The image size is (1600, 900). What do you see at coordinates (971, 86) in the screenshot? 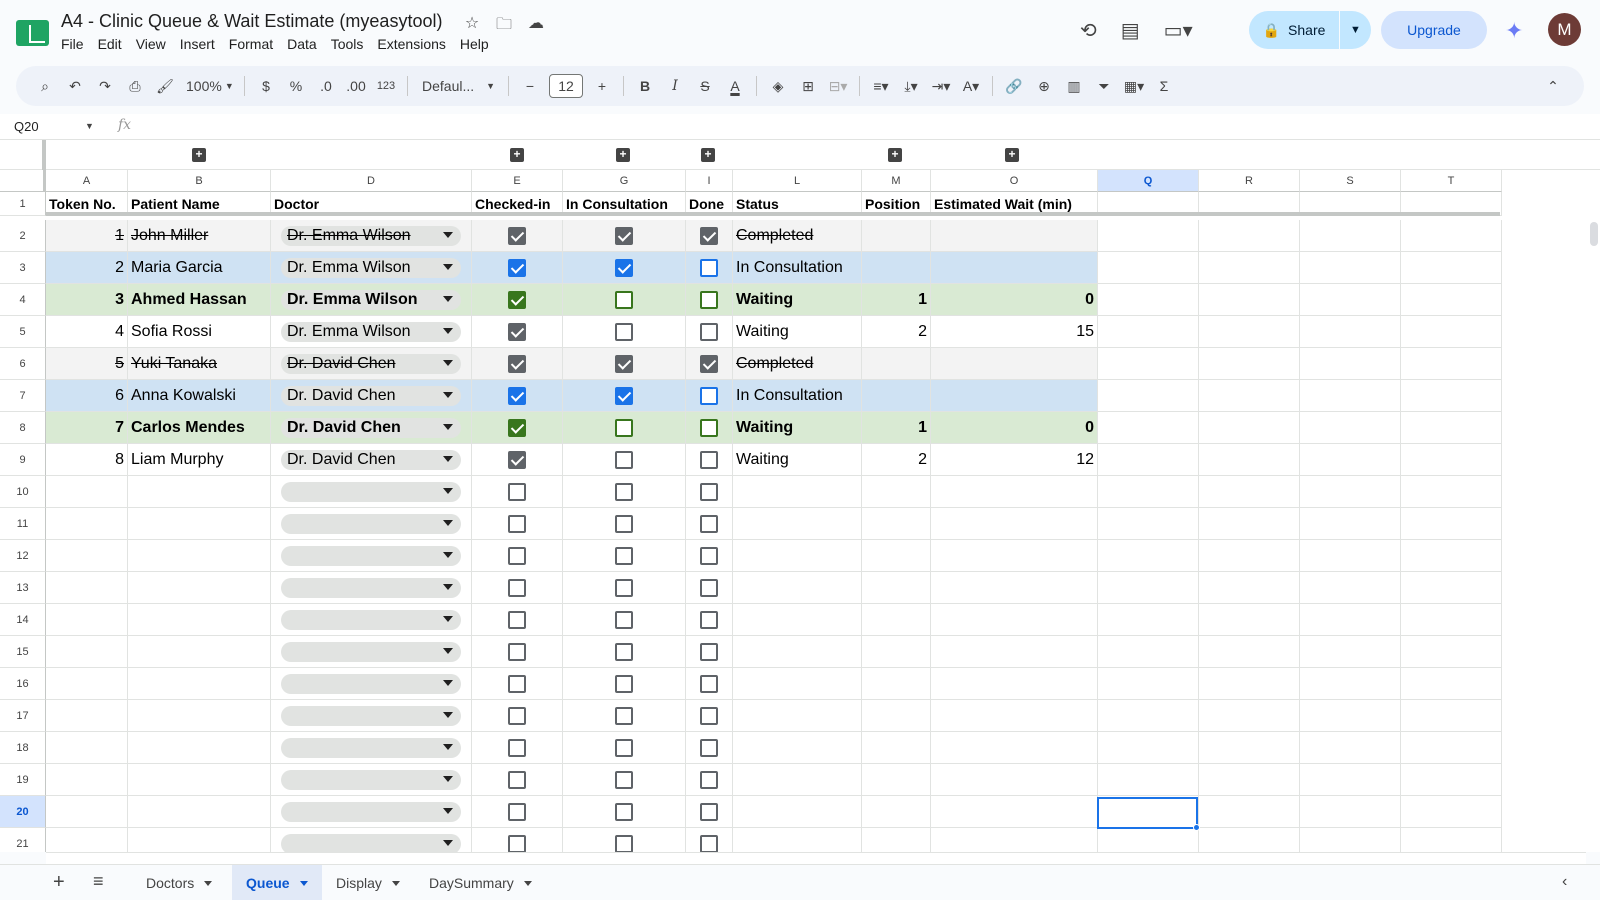
I see `text-rotation-icon: A▾` at bounding box center [971, 86].